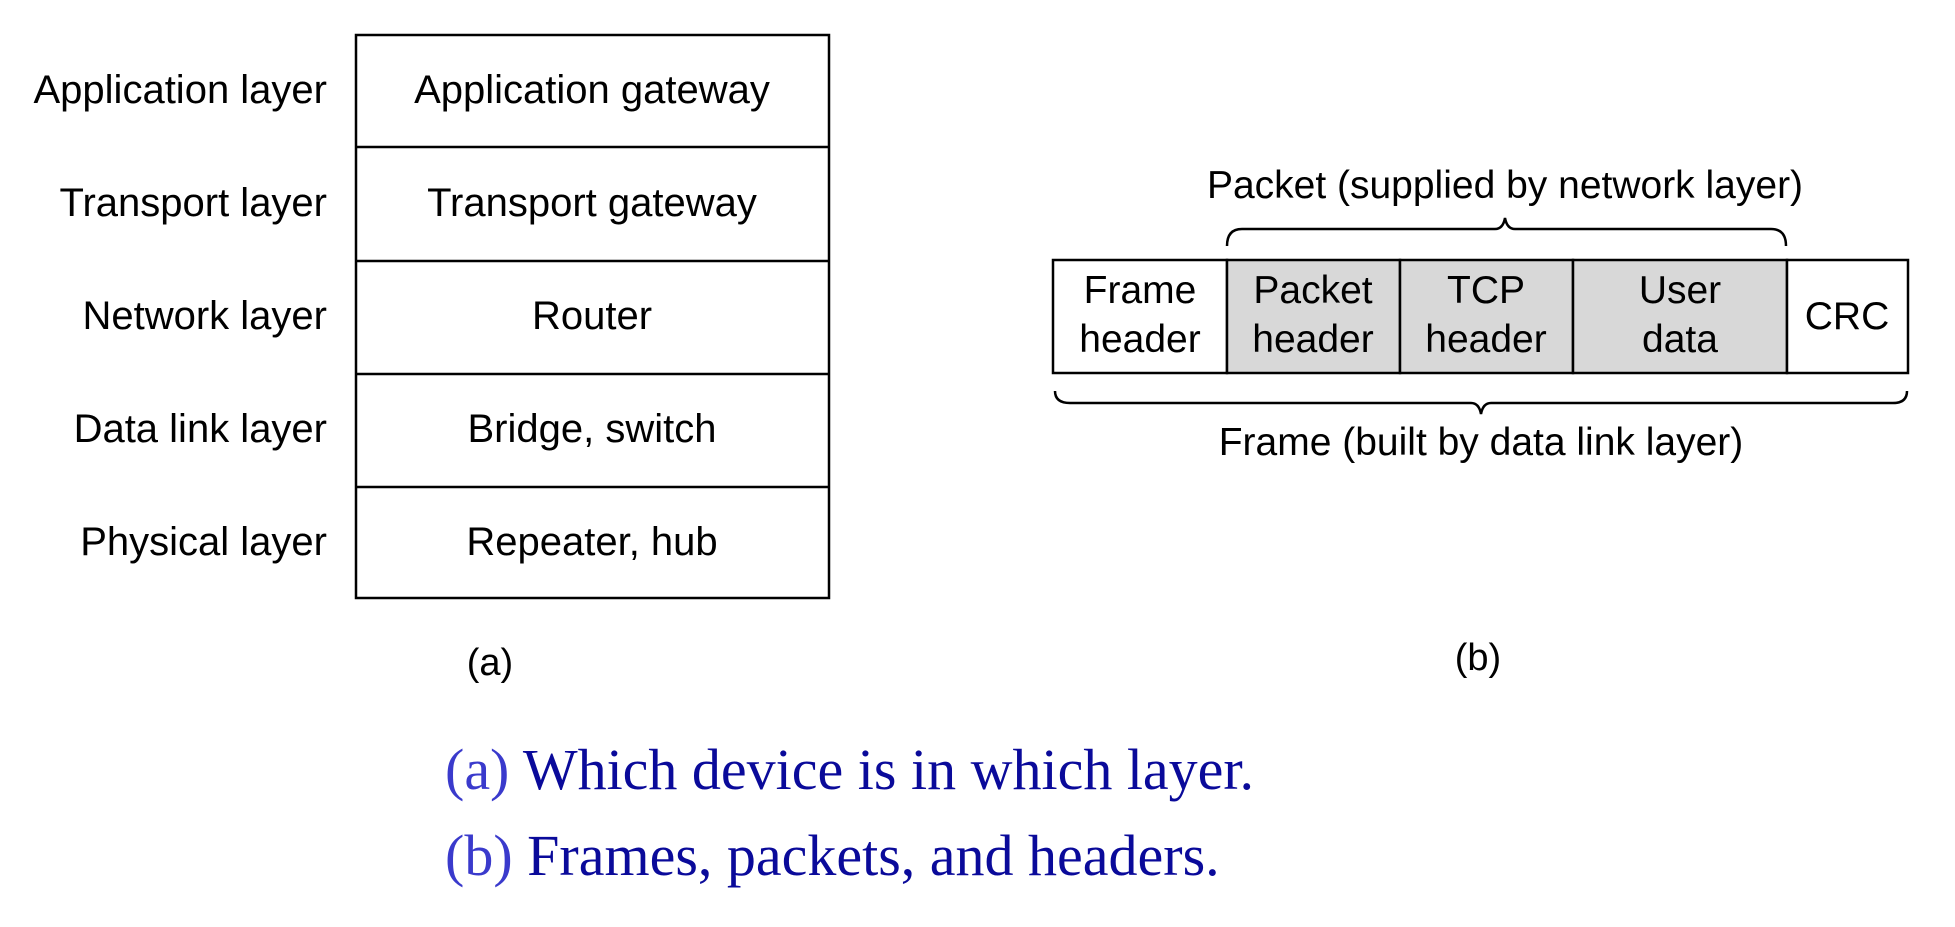  What do you see at coordinates (1478, 658) in the screenshot?
I see `figure-b-label: (b)` at bounding box center [1478, 658].